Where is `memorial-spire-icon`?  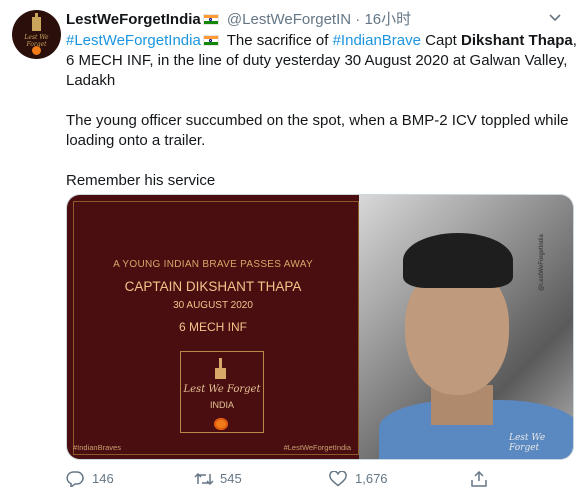
memorial-spire-icon is located at coordinates (220, 363).